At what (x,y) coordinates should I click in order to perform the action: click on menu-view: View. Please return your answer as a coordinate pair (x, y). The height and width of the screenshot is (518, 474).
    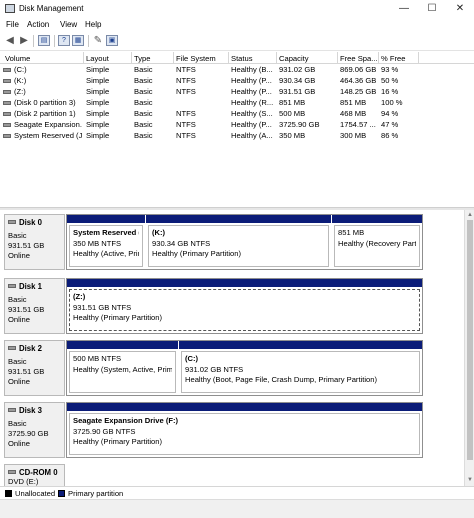
    Looking at the image, I should click on (68, 24).